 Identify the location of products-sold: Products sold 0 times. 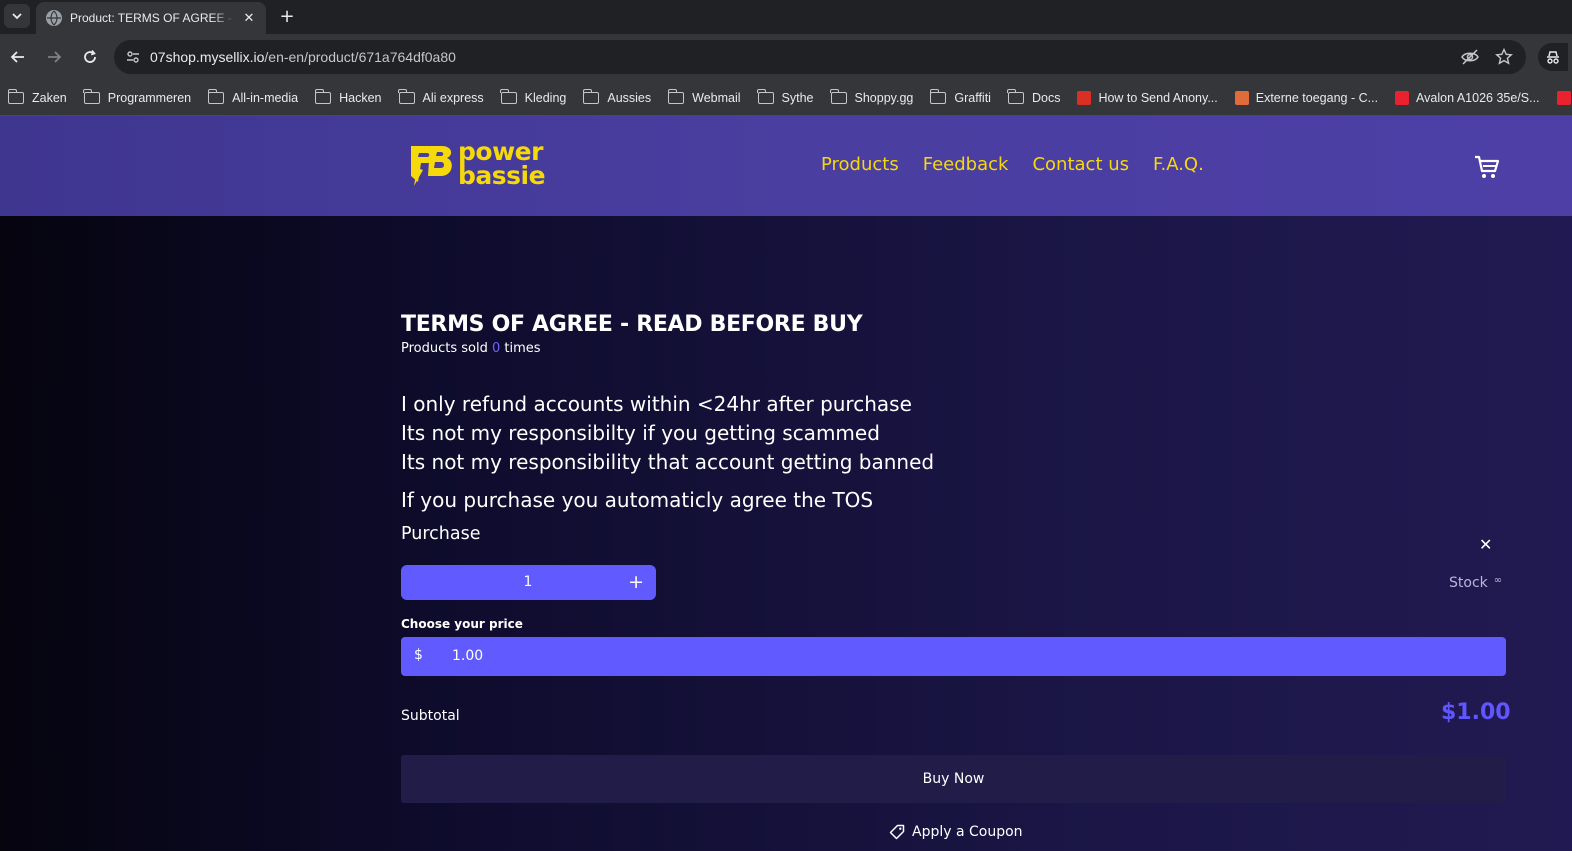
(471, 348).